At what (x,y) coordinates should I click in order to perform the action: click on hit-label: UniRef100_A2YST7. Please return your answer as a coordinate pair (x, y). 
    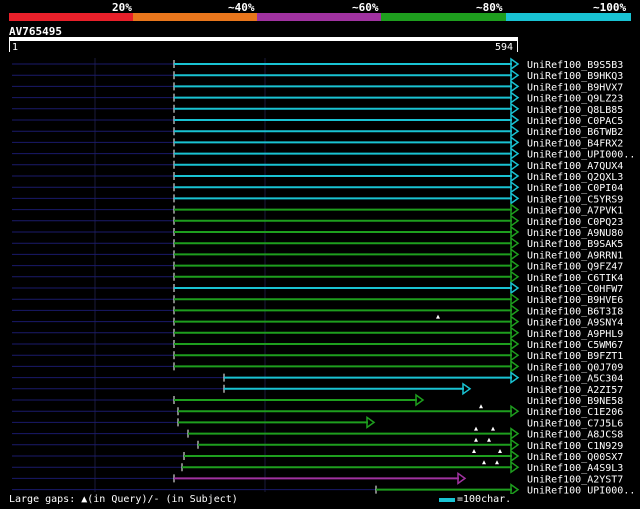
    Looking at the image, I should click on (575, 479).